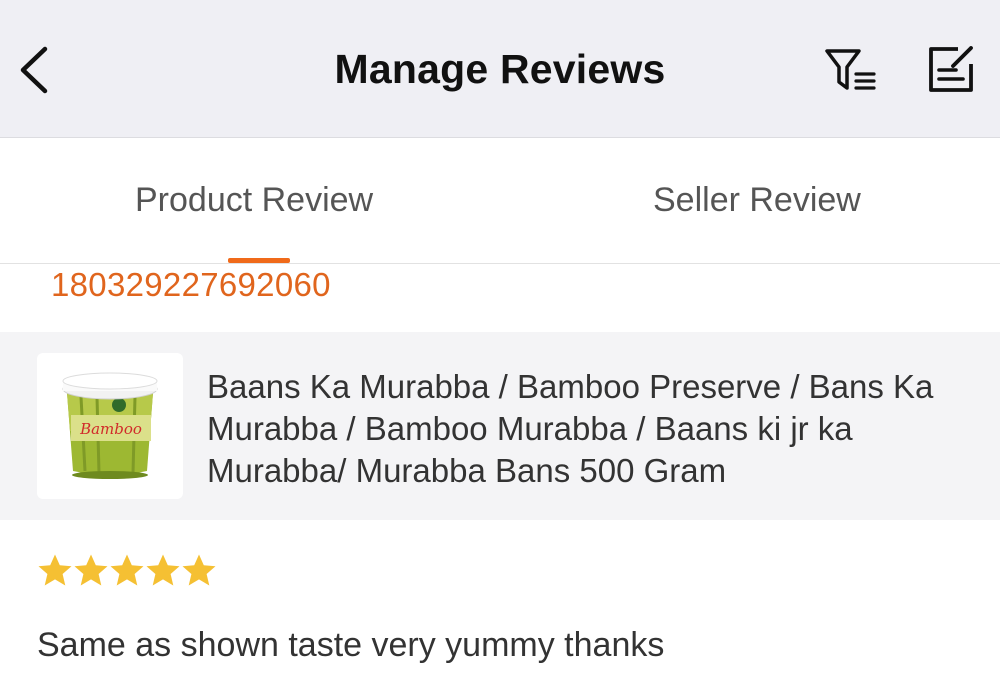  I want to click on review-rating-stars, so click(127, 571).